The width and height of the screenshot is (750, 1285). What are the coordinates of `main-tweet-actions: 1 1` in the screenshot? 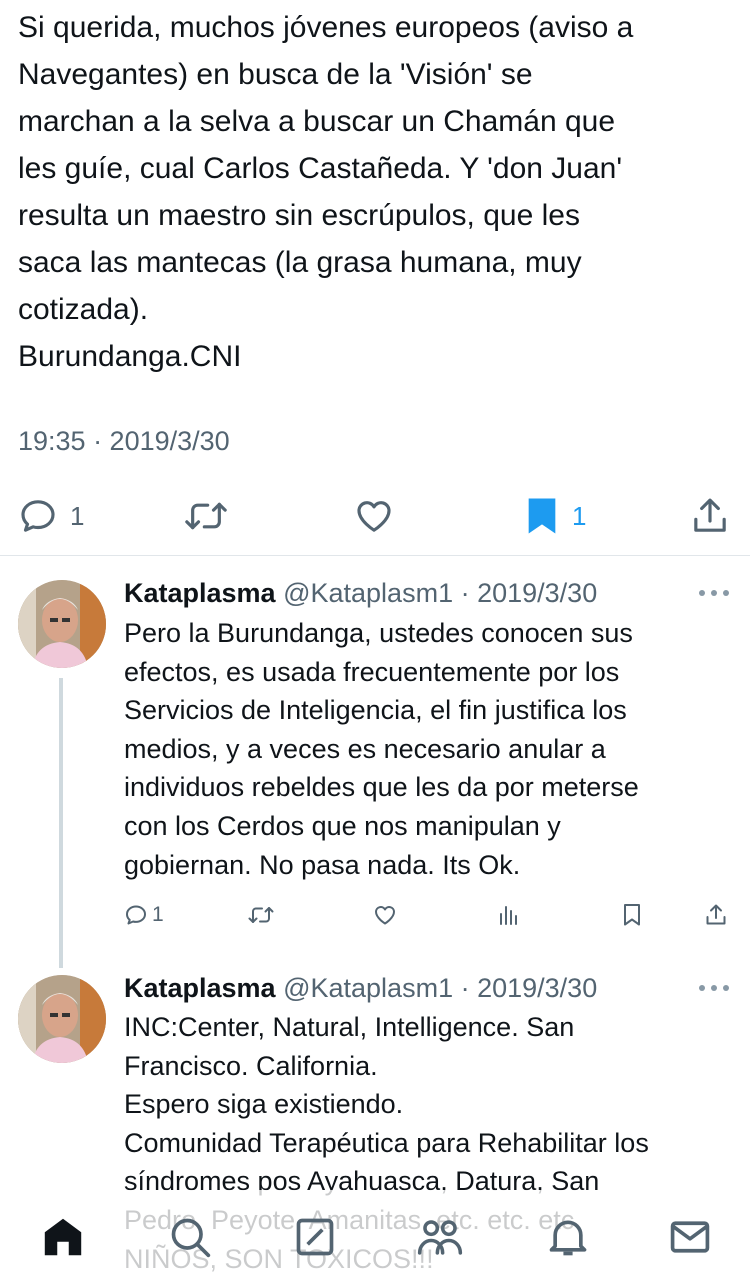 It's located at (375, 516).